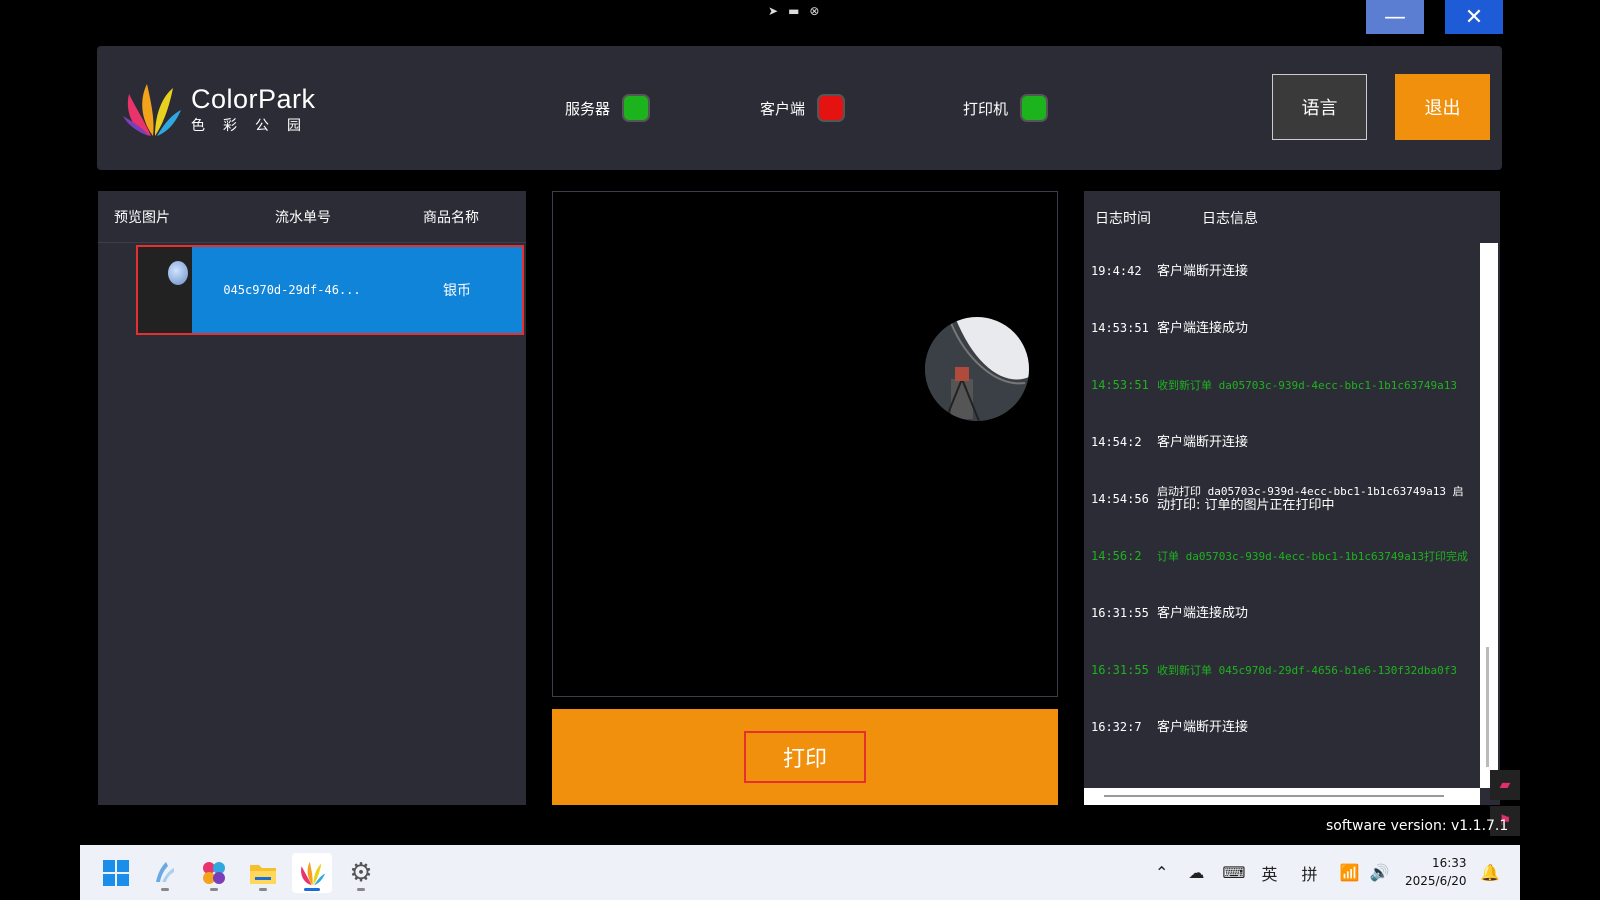 The image size is (1600, 900). I want to click on colorpark-client-icon, so click(165, 873).